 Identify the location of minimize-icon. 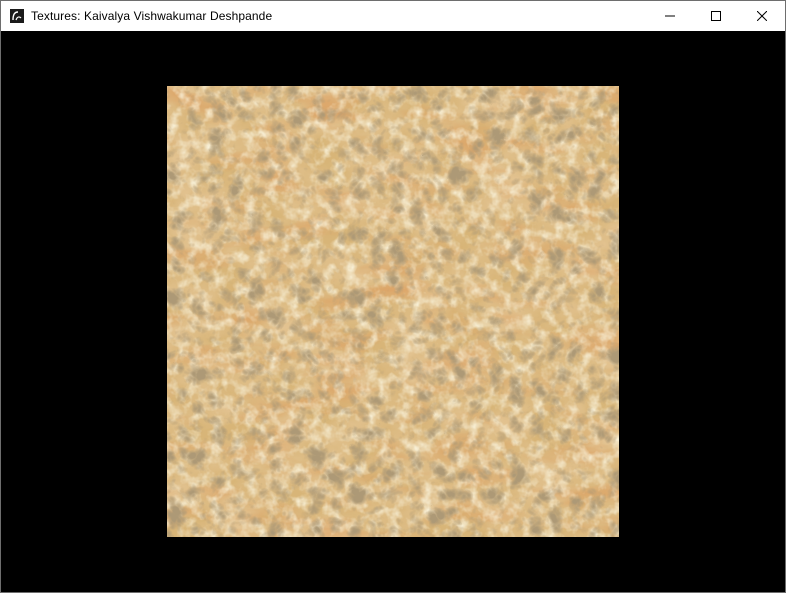
(670, 16).